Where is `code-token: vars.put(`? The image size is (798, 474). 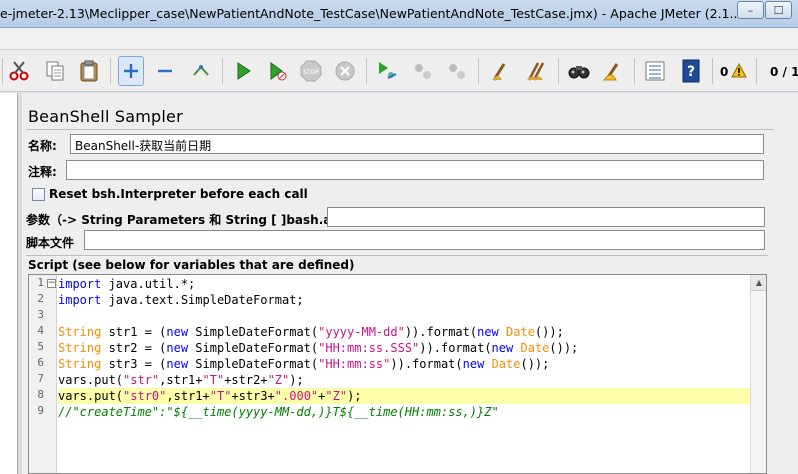
code-token: vars.put( is located at coordinates (91, 380).